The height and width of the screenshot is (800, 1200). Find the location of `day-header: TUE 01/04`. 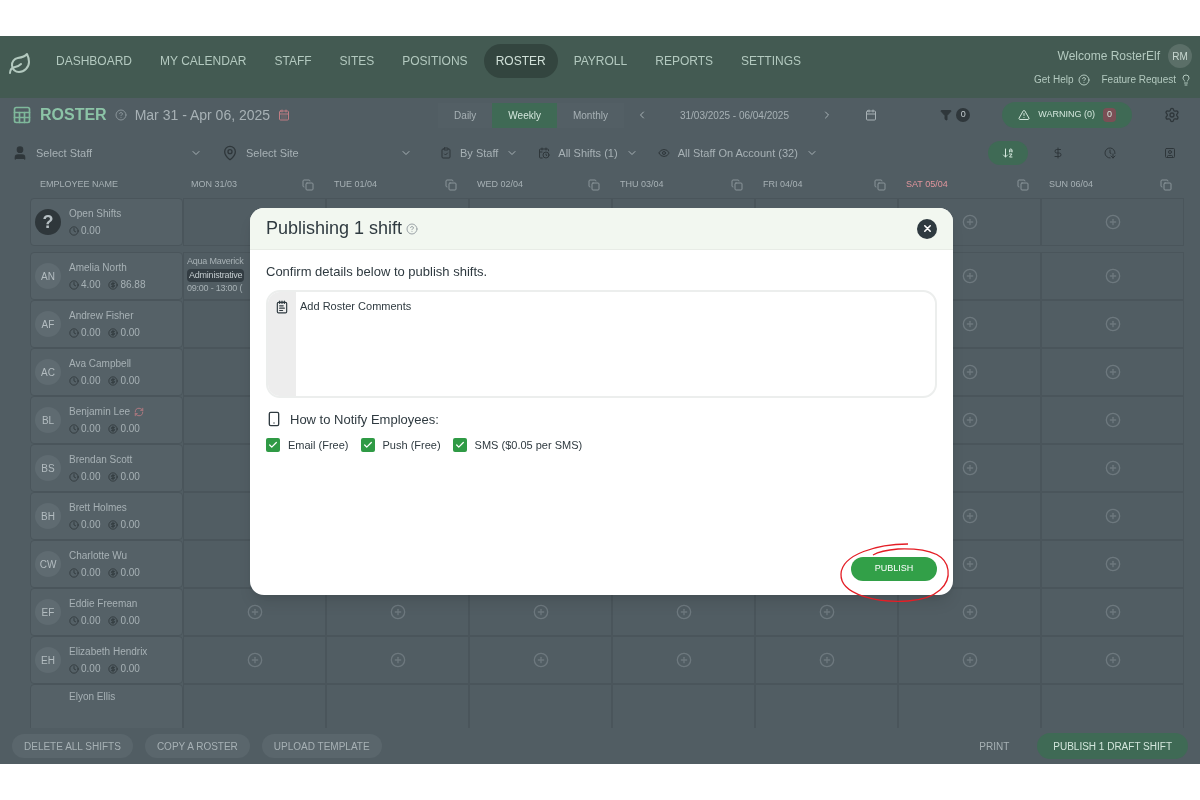

day-header: TUE 01/04 is located at coordinates (356, 185).